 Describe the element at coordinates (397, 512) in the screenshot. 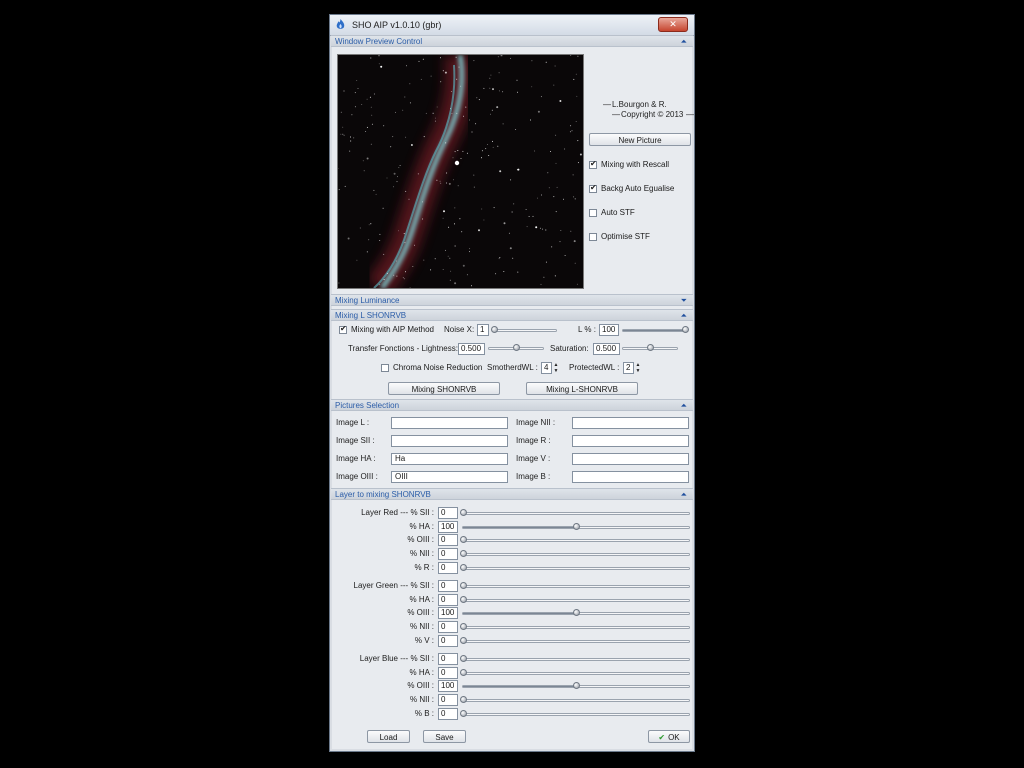

I see `layer-row-label: Layer Red --- % SII :` at that location.